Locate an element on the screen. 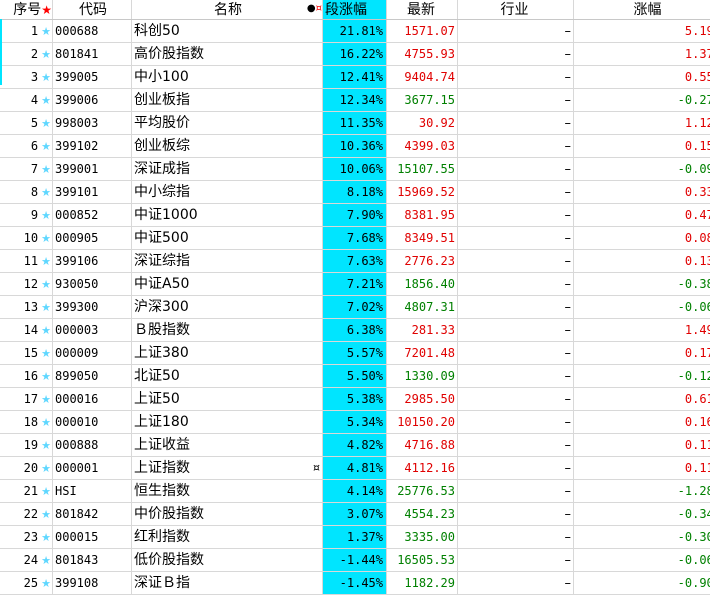 This screenshot has width=710, height=595. period-change-cell: 4.82% is located at coordinates (355, 445).